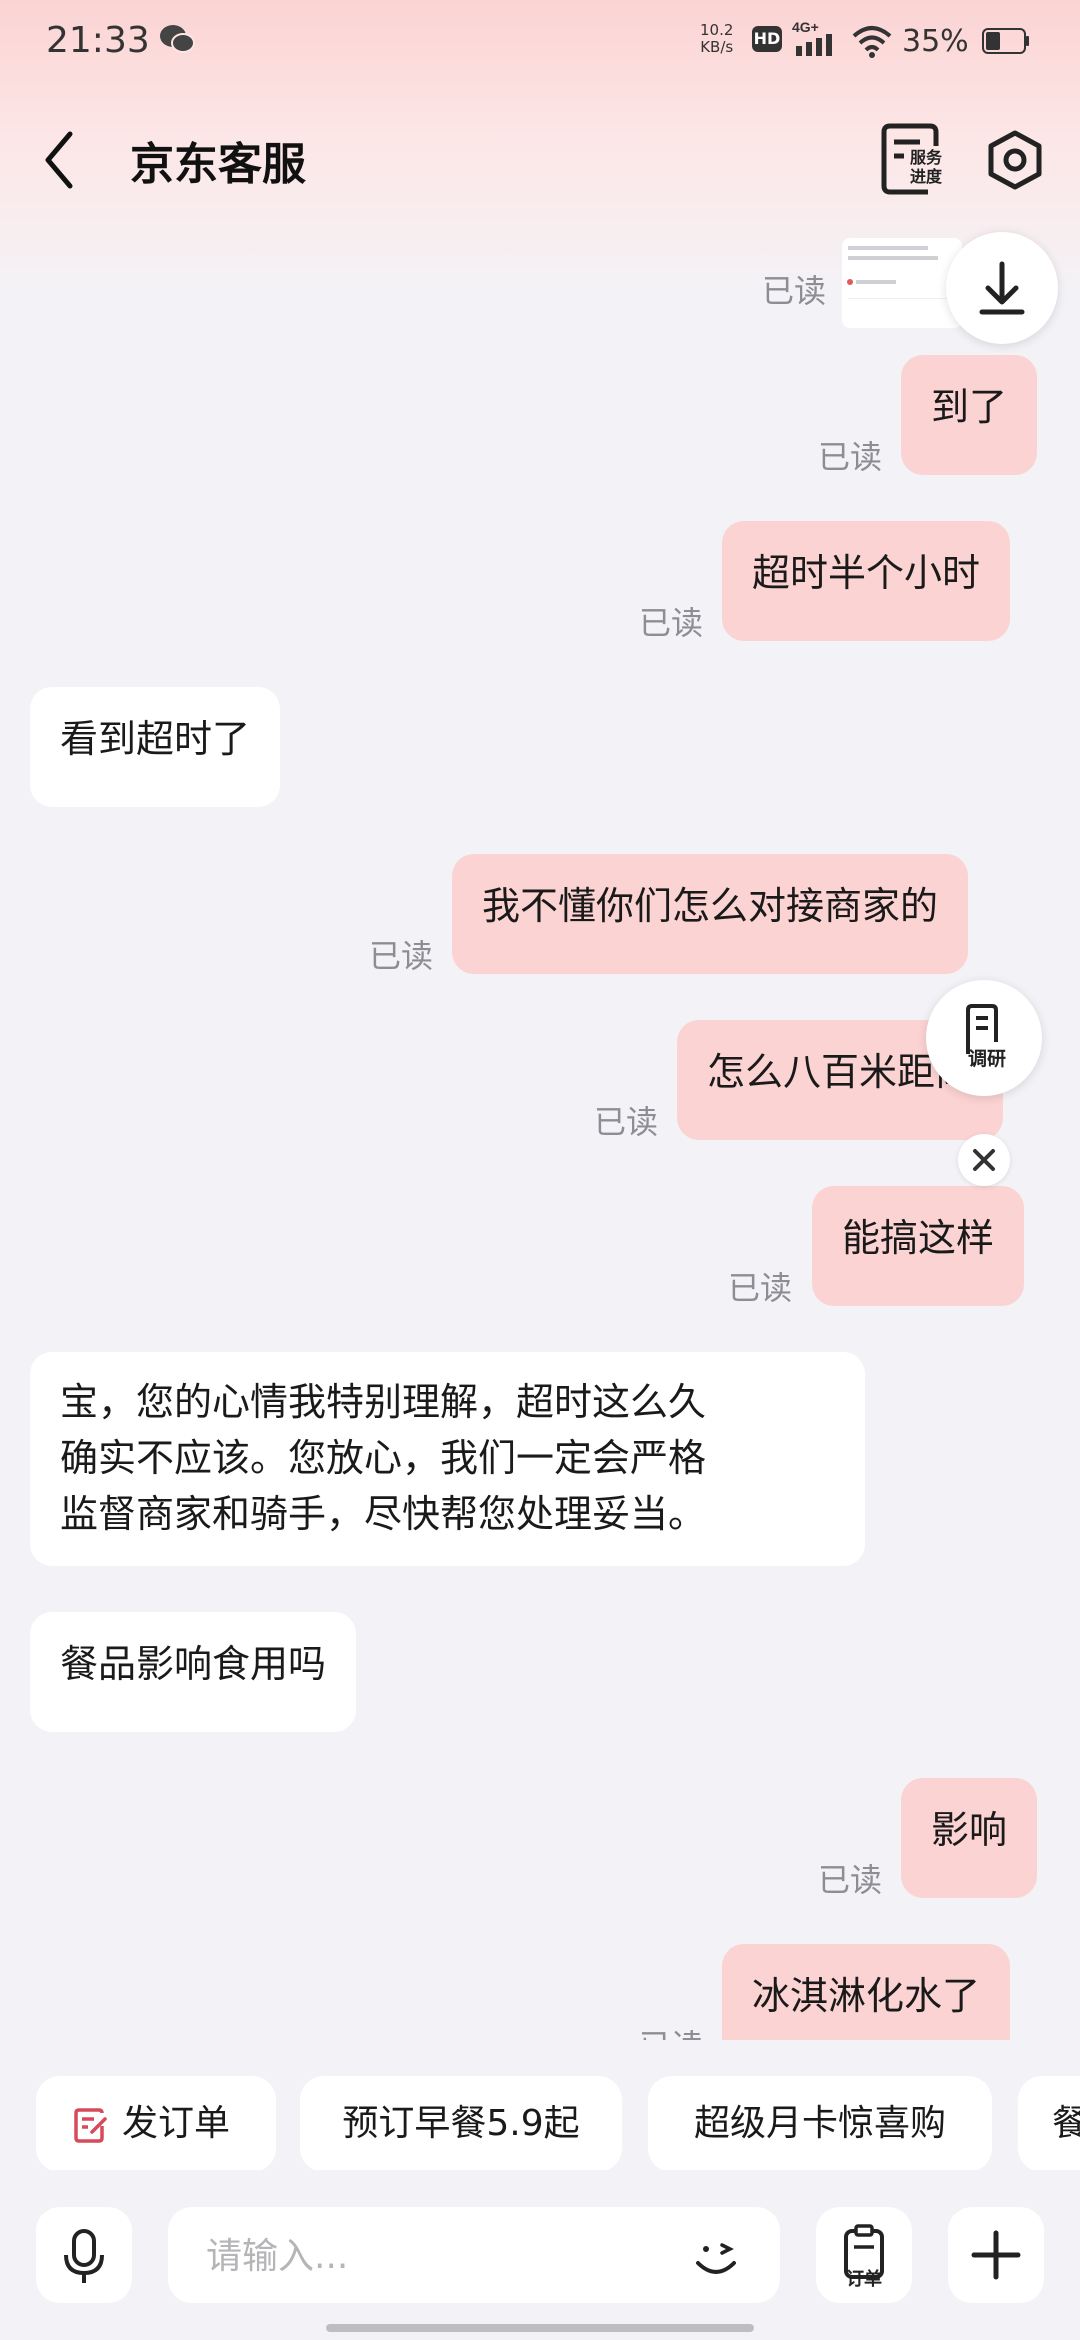 This screenshot has width=1080, height=2340. What do you see at coordinates (1049, 2123) in the screenshot?
I see `chip-partial: 餐` at bounding box center [1049, 2123].